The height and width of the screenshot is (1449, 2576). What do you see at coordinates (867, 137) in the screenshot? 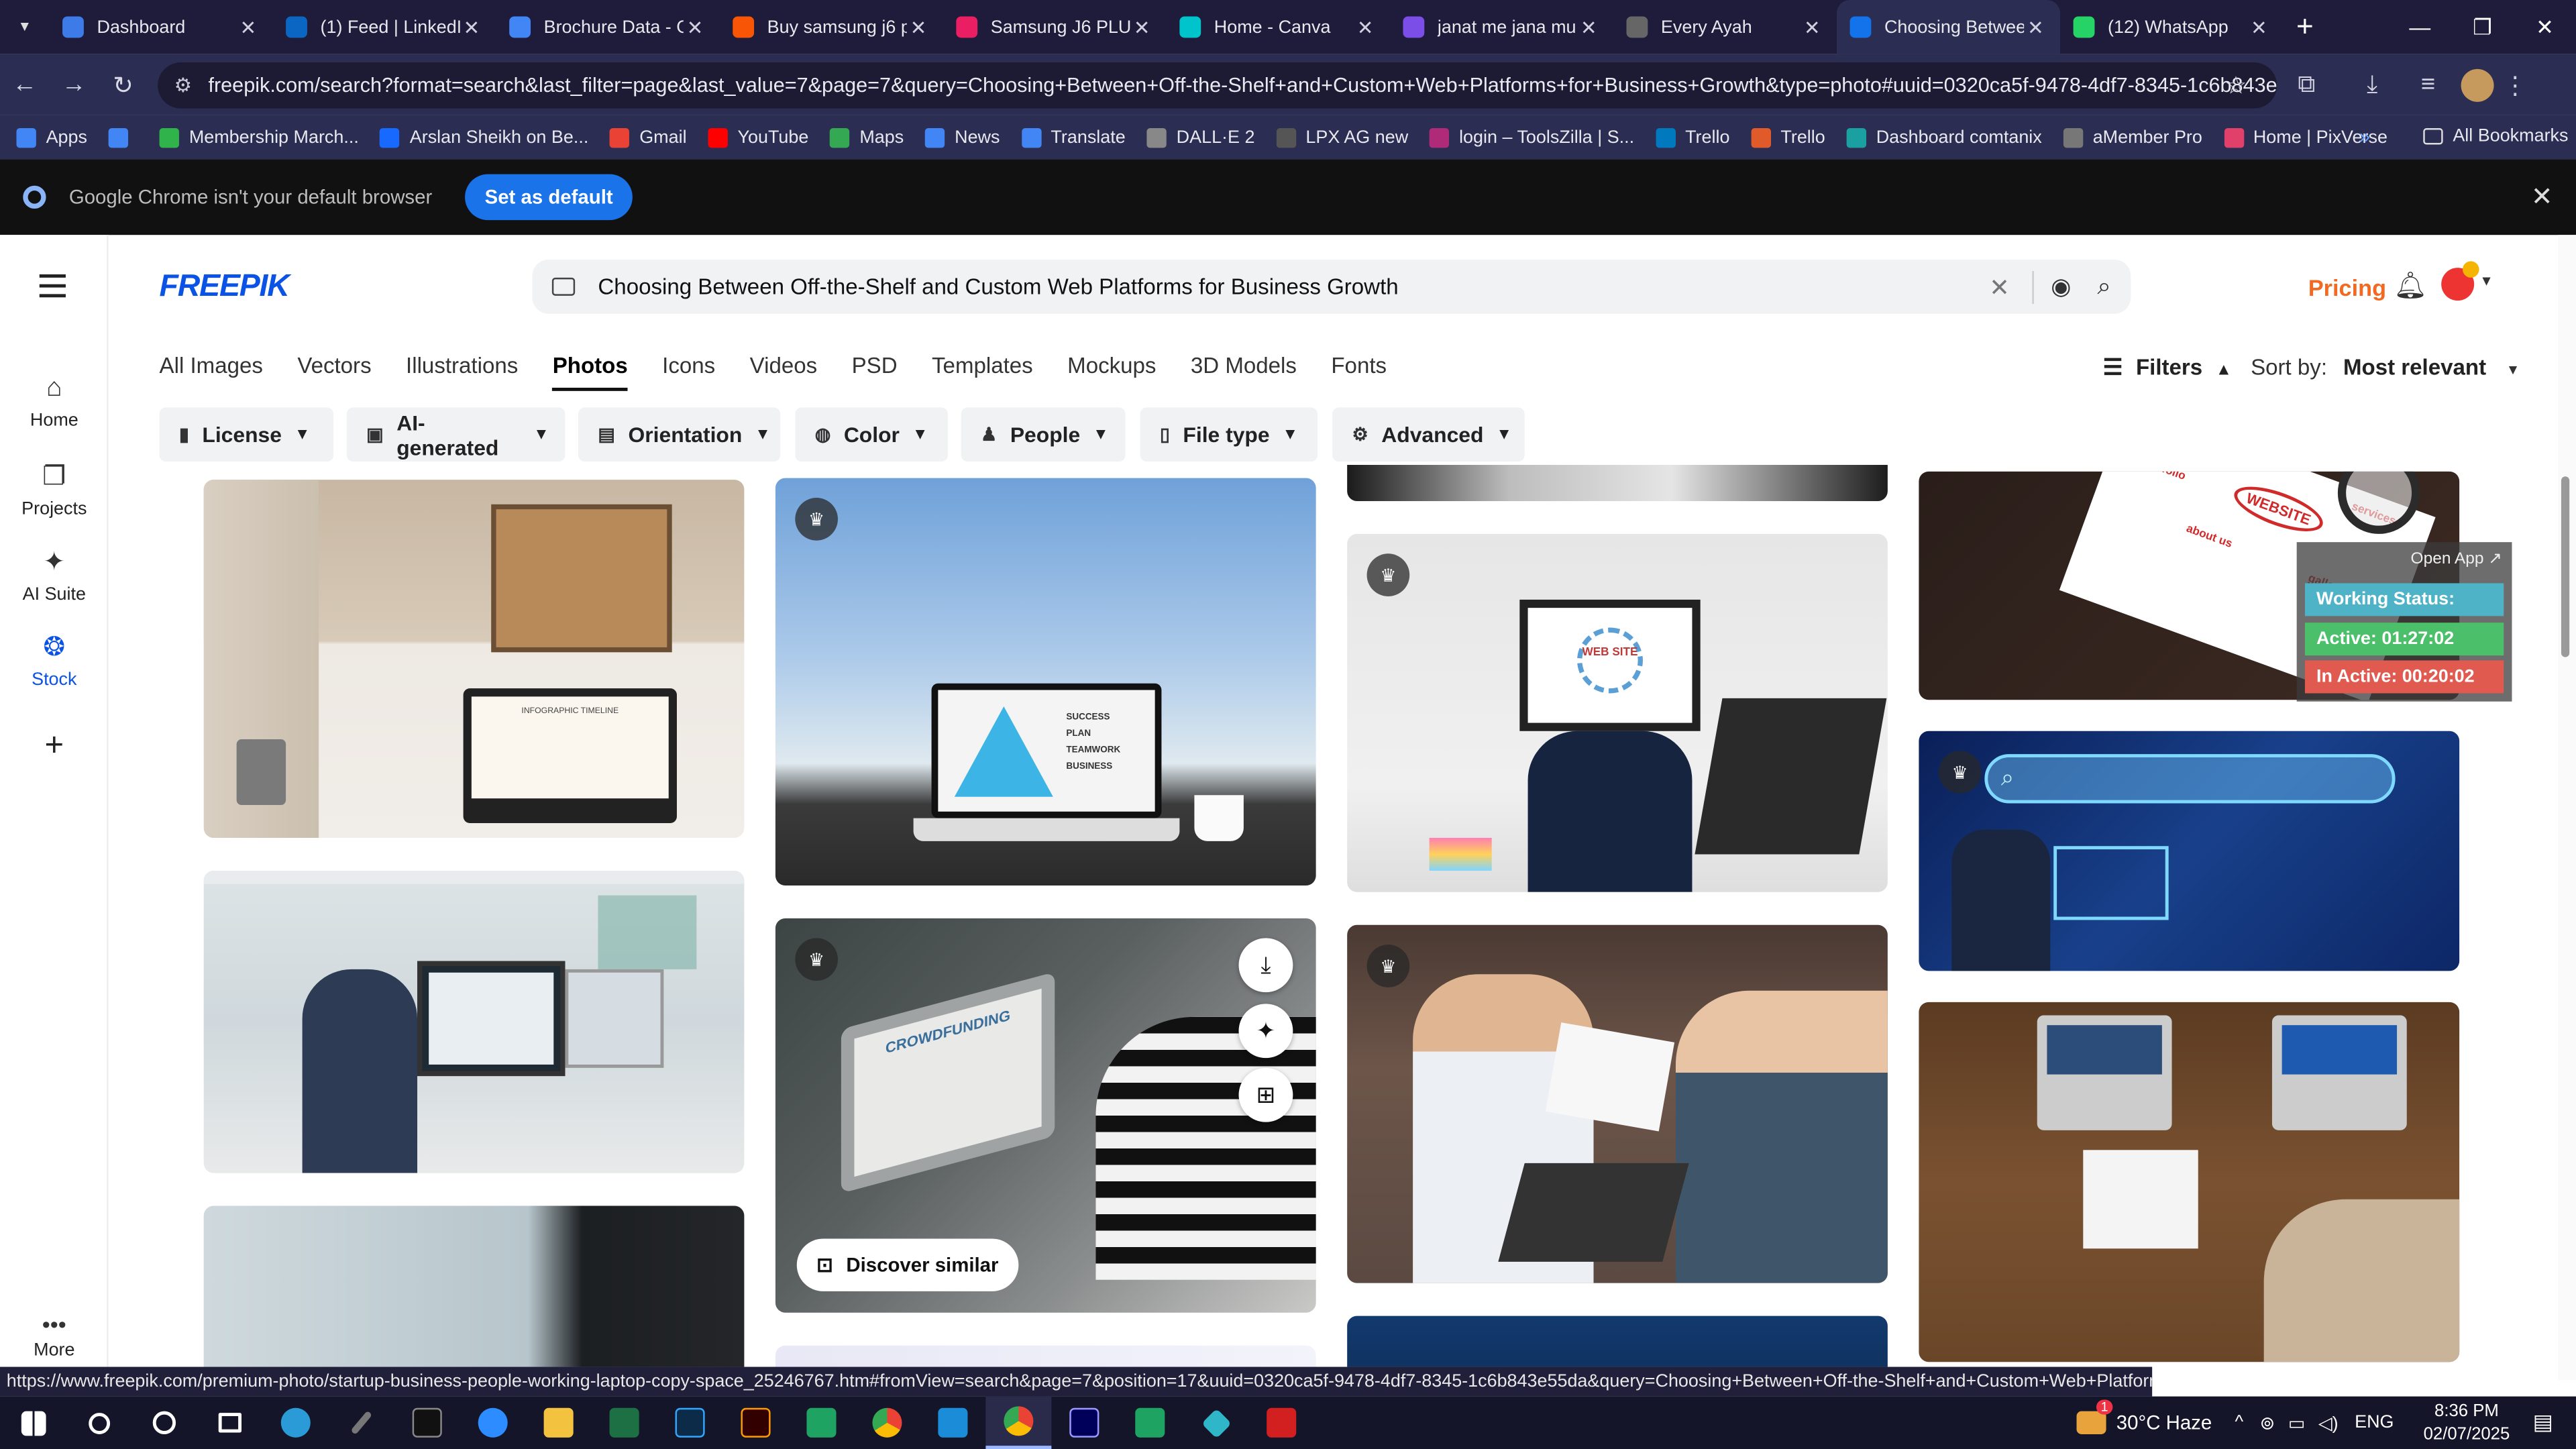
I see `bookmark-item: Maps` at bounding box center [867, 137].